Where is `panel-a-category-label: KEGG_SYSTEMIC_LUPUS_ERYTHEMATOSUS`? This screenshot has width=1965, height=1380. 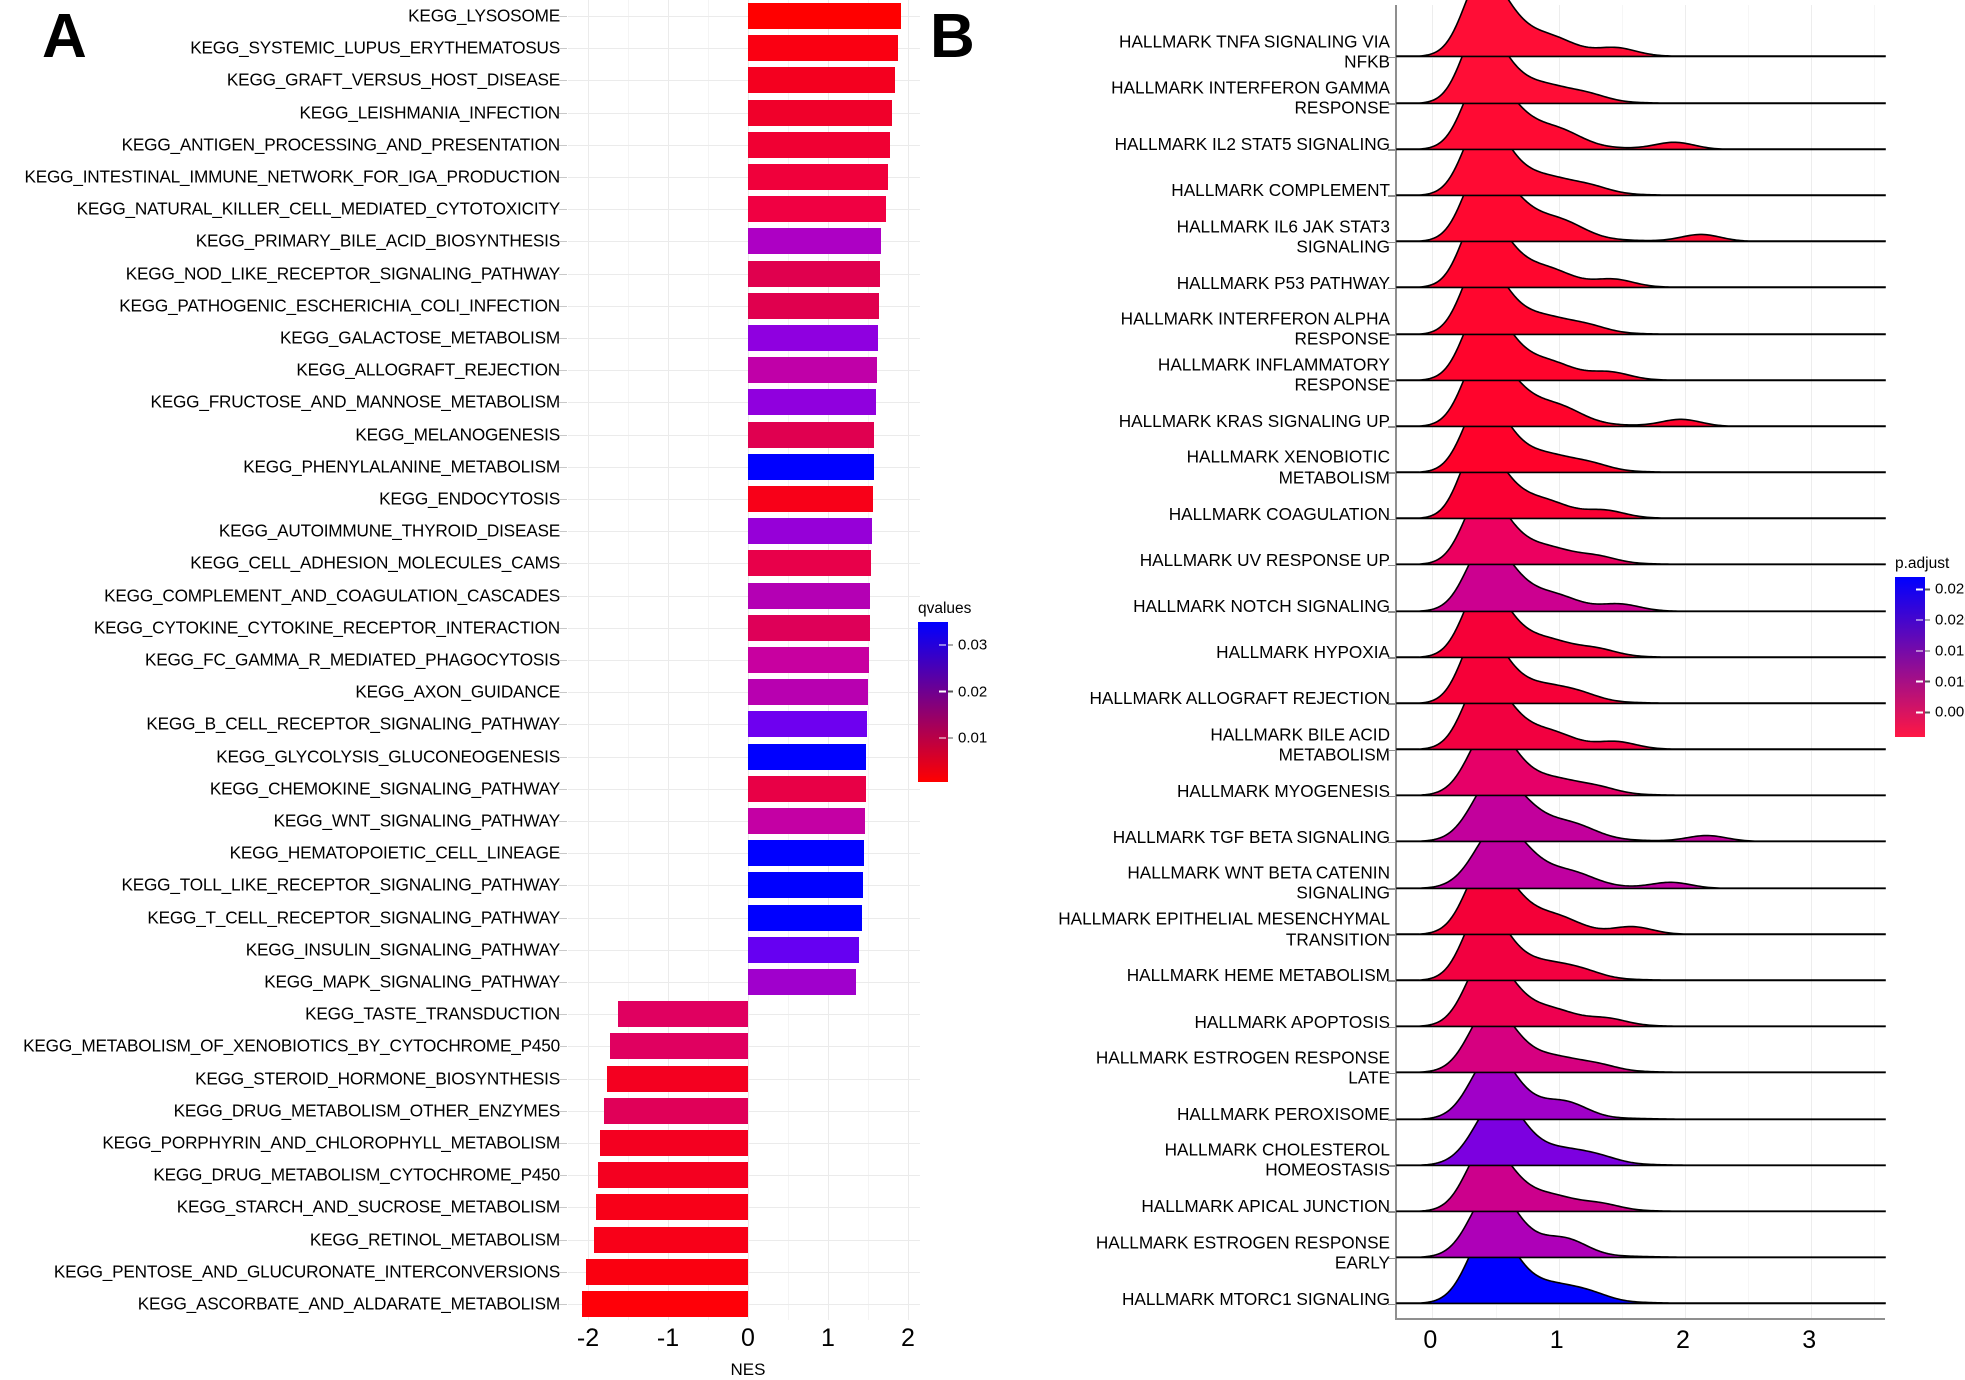 panel-a-category-label: KEGG_SYSTEMIC_LUPUS_ERYTHEMATOSUS is located at coordinates (375, 47).